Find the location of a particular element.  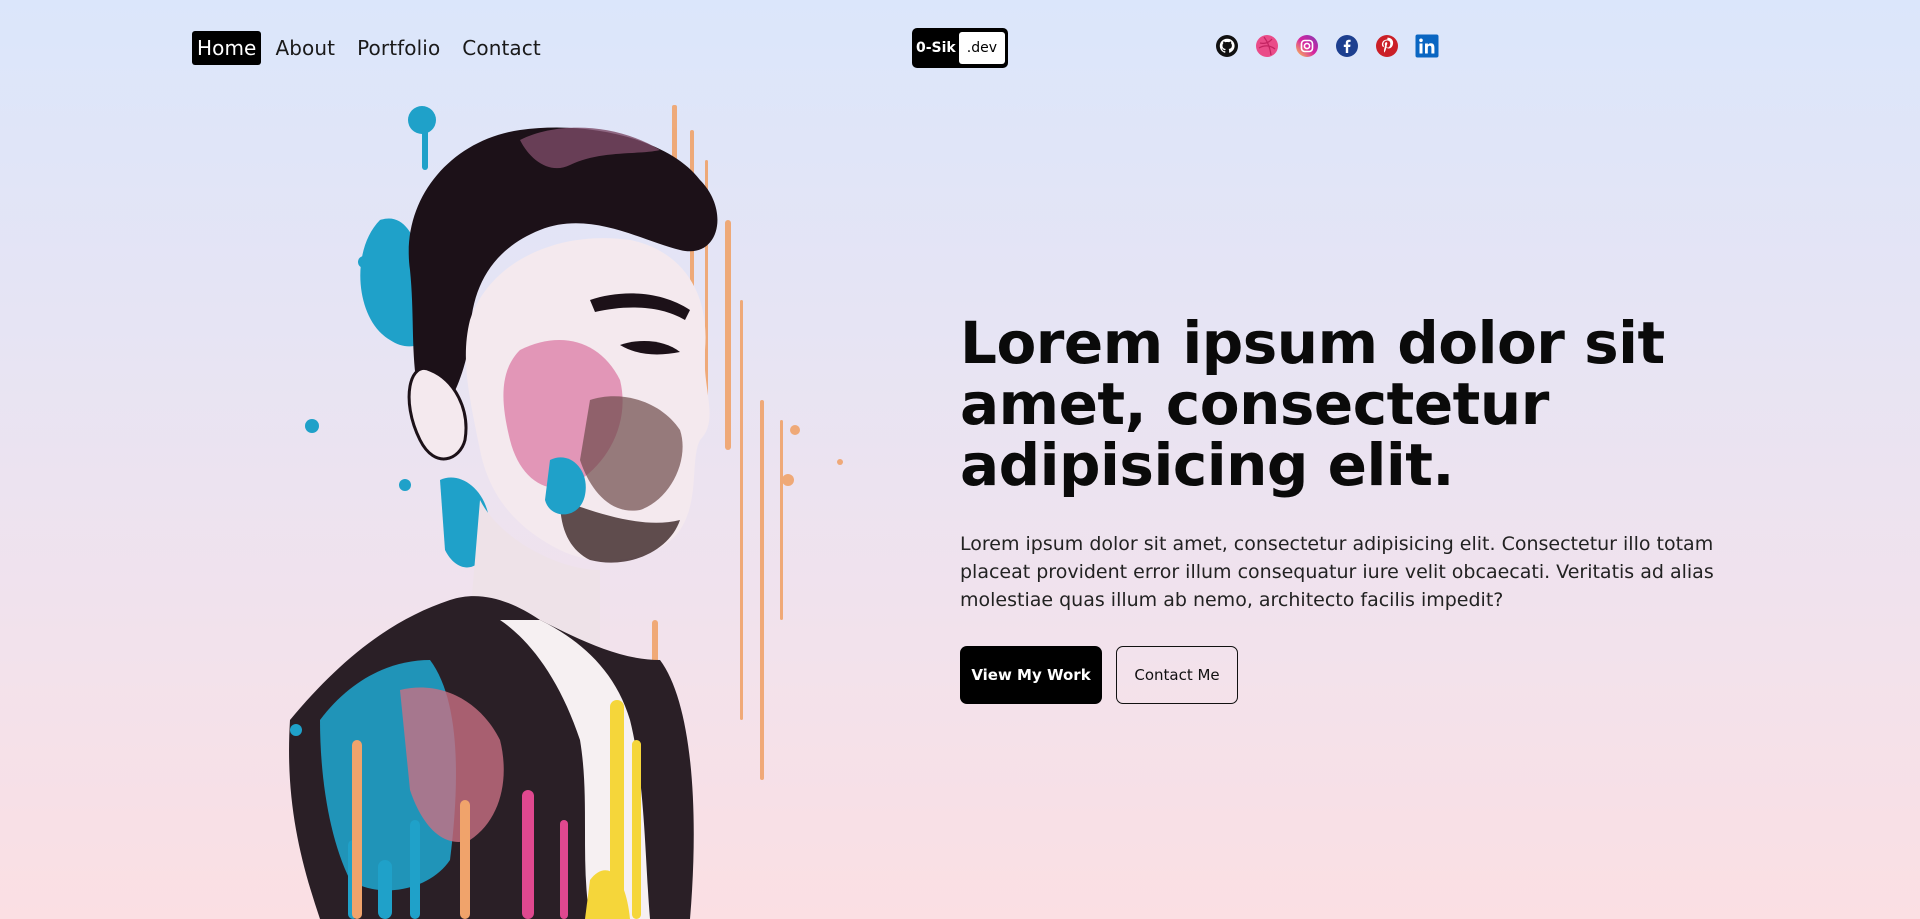

linkedin-icon is located at coordinates (1427, 46).